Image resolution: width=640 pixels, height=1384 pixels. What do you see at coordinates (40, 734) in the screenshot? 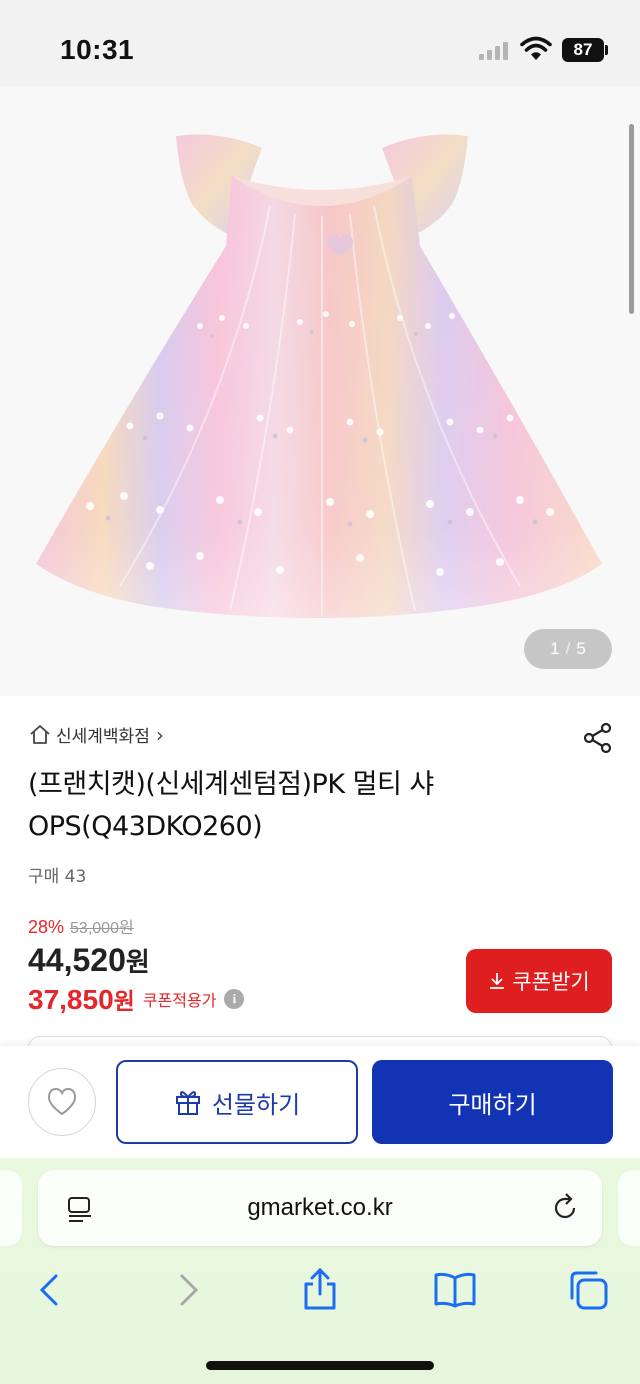
I see `home-icon` at bounding box center [40, 734].